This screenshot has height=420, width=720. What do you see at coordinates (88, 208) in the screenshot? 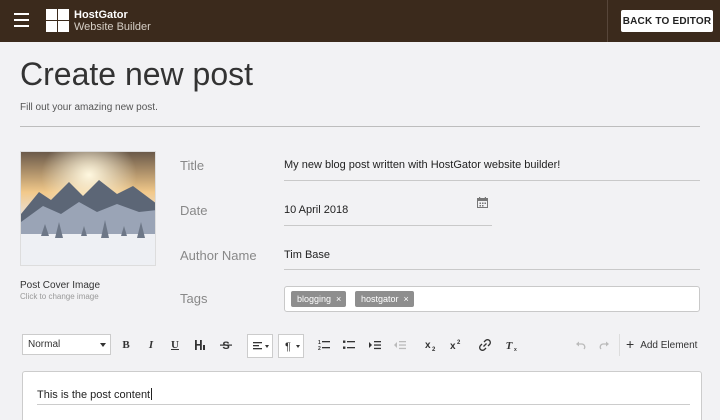
I see `post-cover-image` at bounding box center [88, 208].